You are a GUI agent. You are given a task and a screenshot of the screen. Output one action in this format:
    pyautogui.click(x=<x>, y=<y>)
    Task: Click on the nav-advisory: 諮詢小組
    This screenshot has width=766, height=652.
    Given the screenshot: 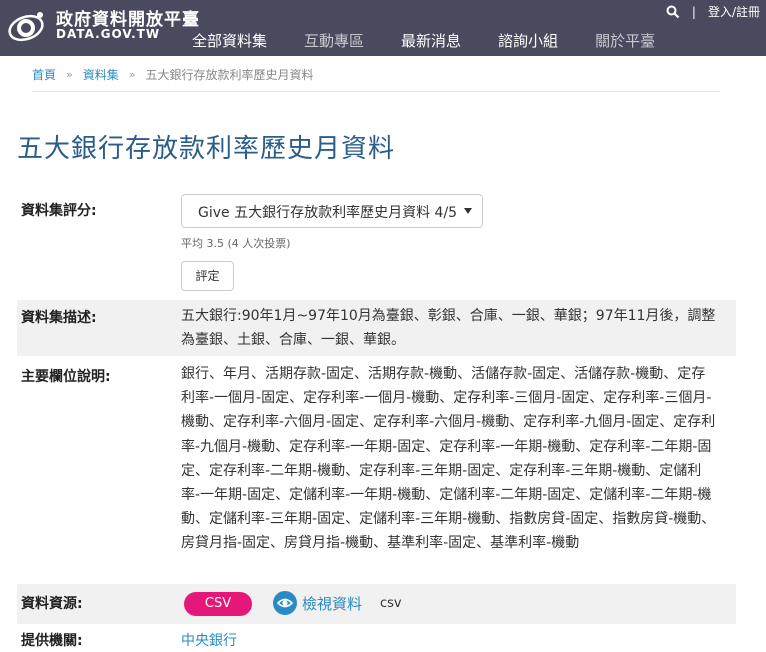 What is the action you would take?
    pyautogui.click(x=528, y=40)
    